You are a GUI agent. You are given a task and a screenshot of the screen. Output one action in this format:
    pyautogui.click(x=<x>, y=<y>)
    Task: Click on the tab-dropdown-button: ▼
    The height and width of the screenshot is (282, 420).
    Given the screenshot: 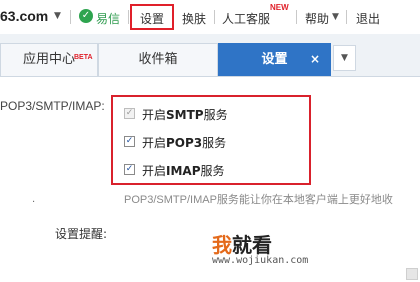 What is the action you would take?
    pyautogui.click(x=344, y=58)
    